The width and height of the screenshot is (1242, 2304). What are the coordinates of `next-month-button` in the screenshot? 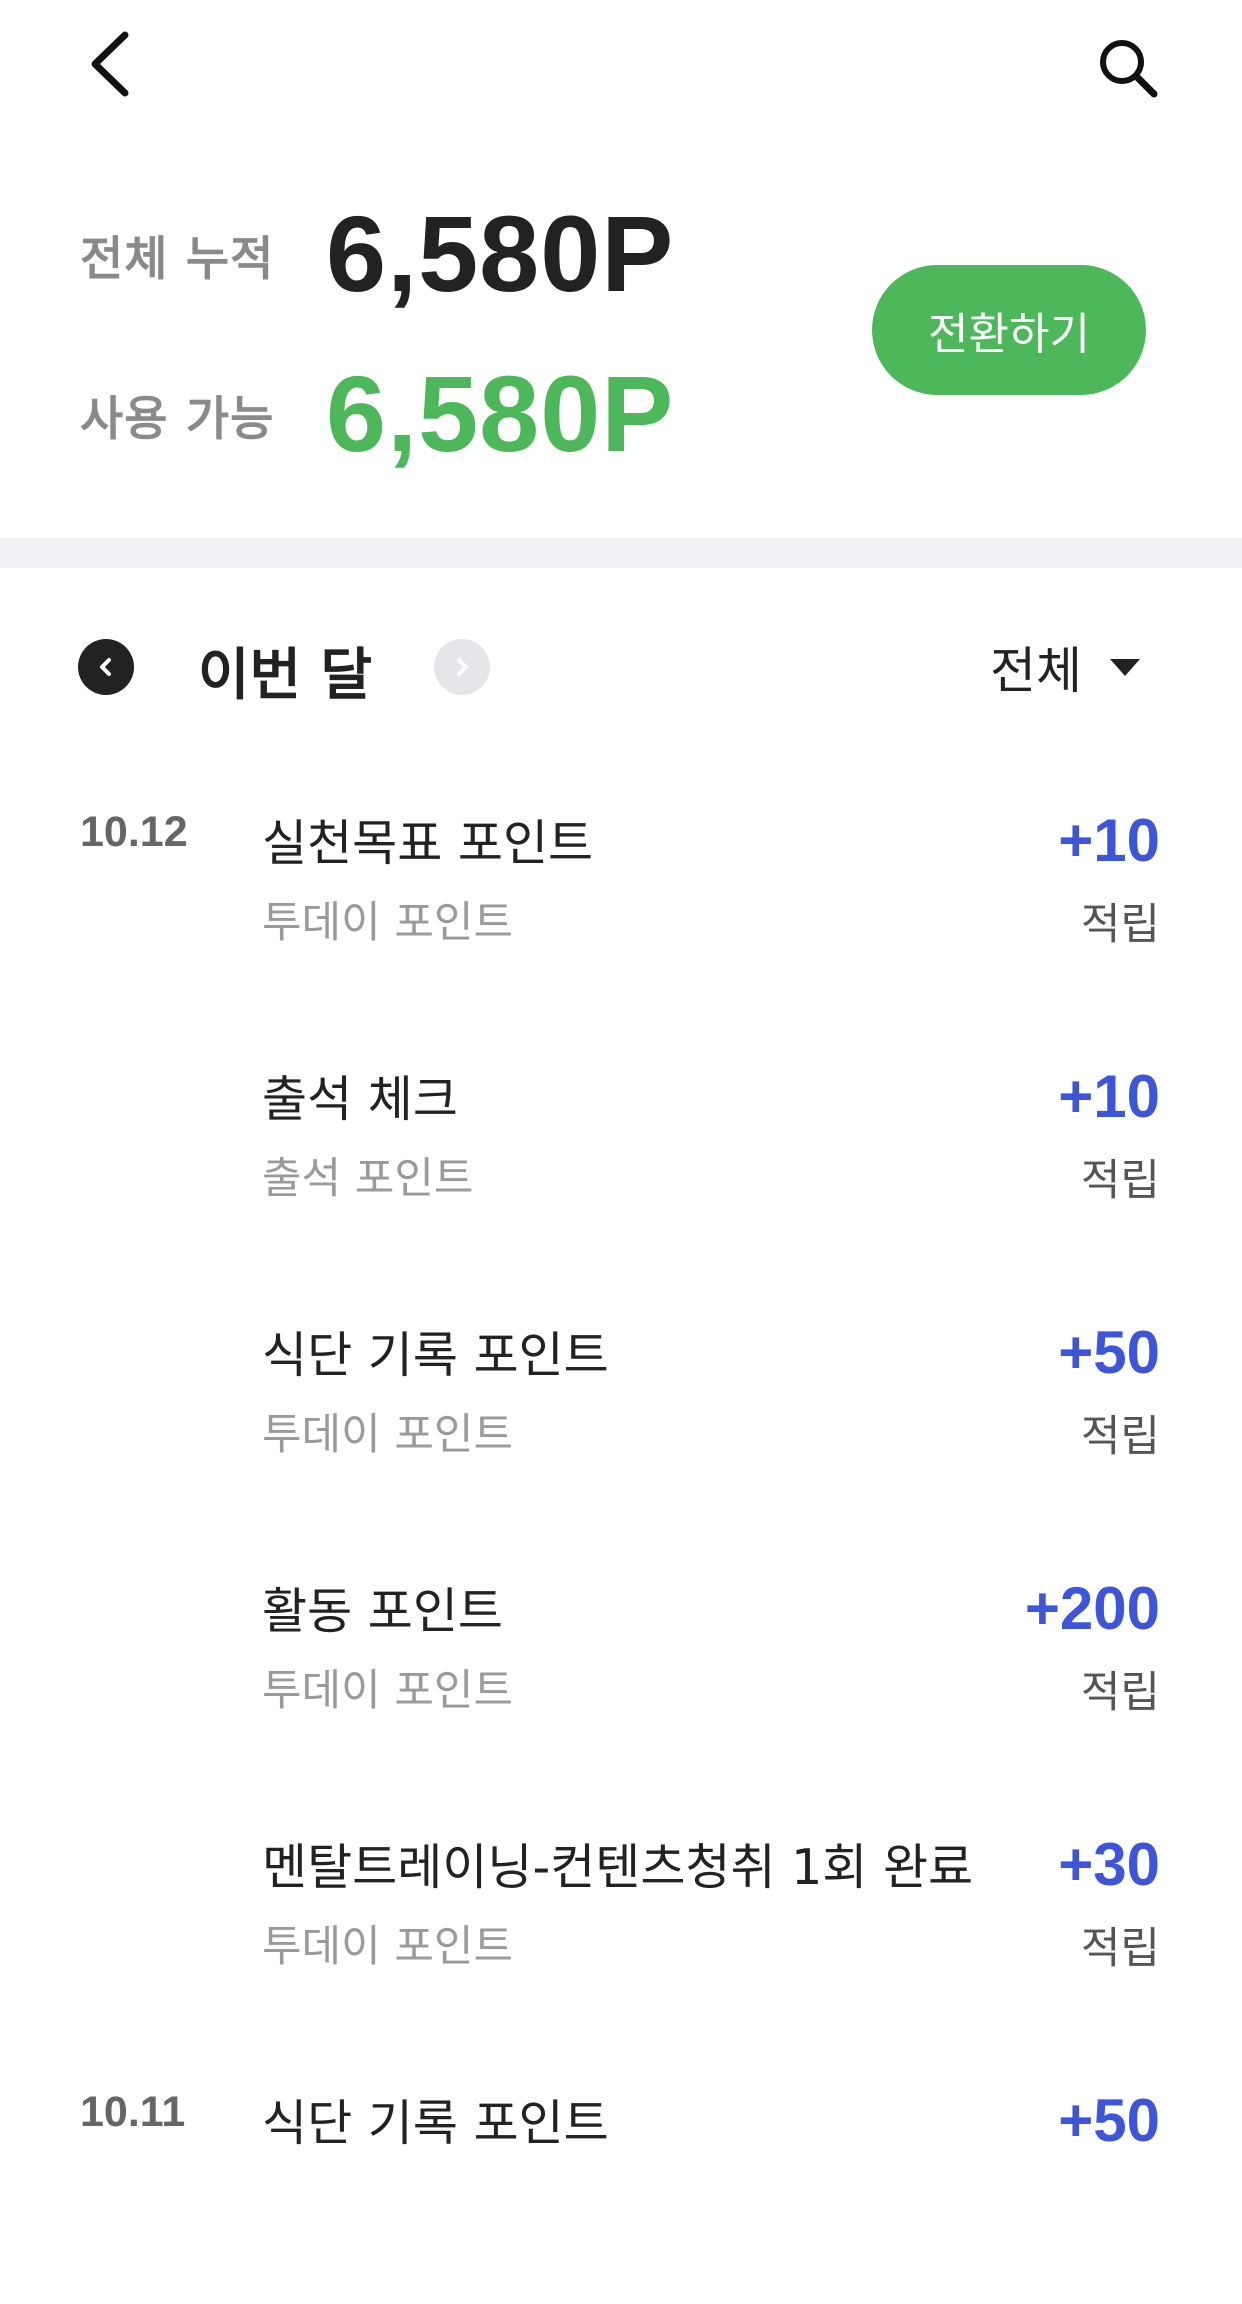 It's located at (462, 667).